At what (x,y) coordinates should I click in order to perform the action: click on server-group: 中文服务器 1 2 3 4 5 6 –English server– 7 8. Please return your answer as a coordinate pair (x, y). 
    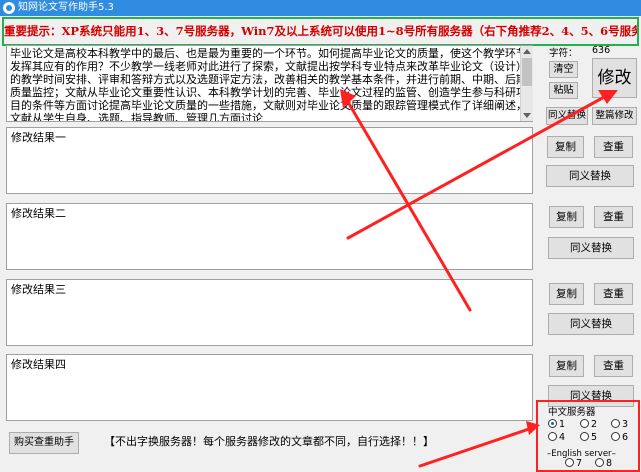
    Looking at the image, I should click on (591, 438).